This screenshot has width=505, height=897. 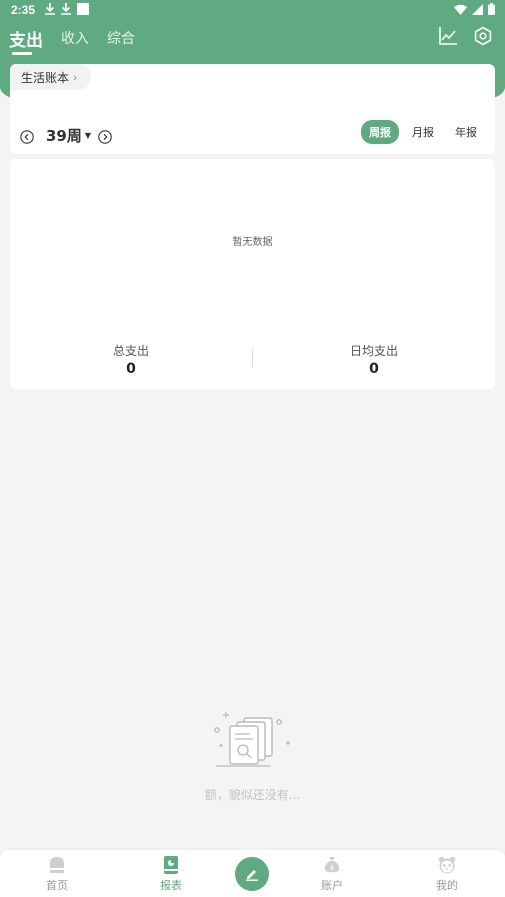 What do you see at coordinates (252, 109) in the screenshot?
I see `filter-card: 生活账本 › 39周 ▼ 周报 月报 年报` at bounding box center [252, 109].